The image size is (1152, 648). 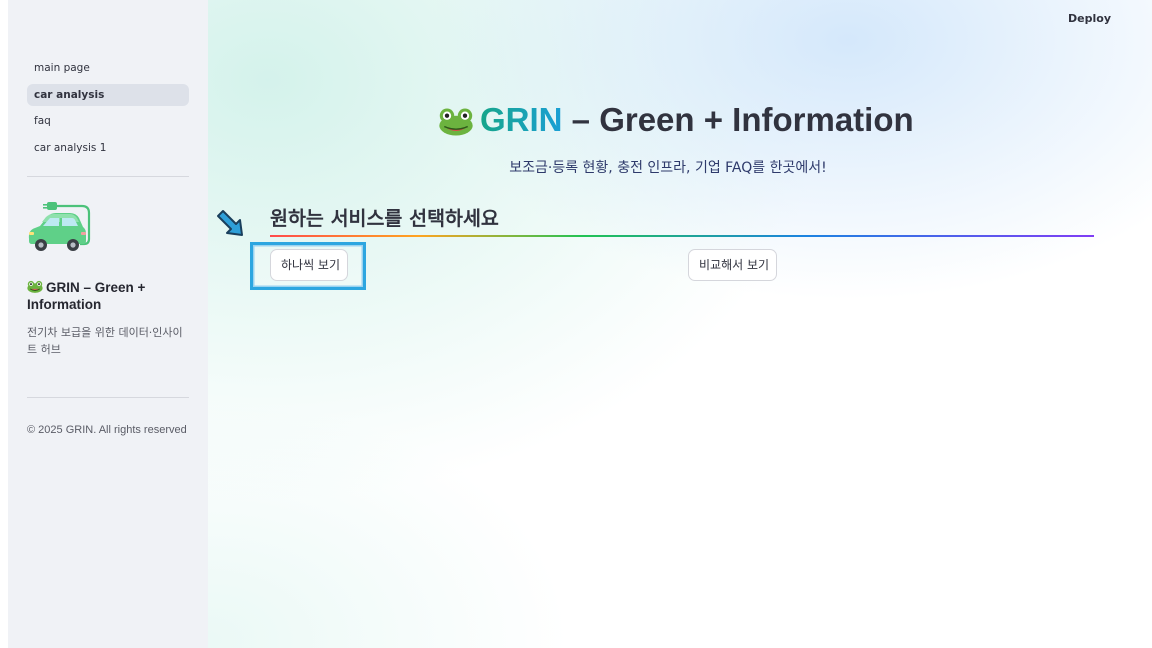 I want to click on page-title: GRIN – Green + Information, so click(x=676, y=120).